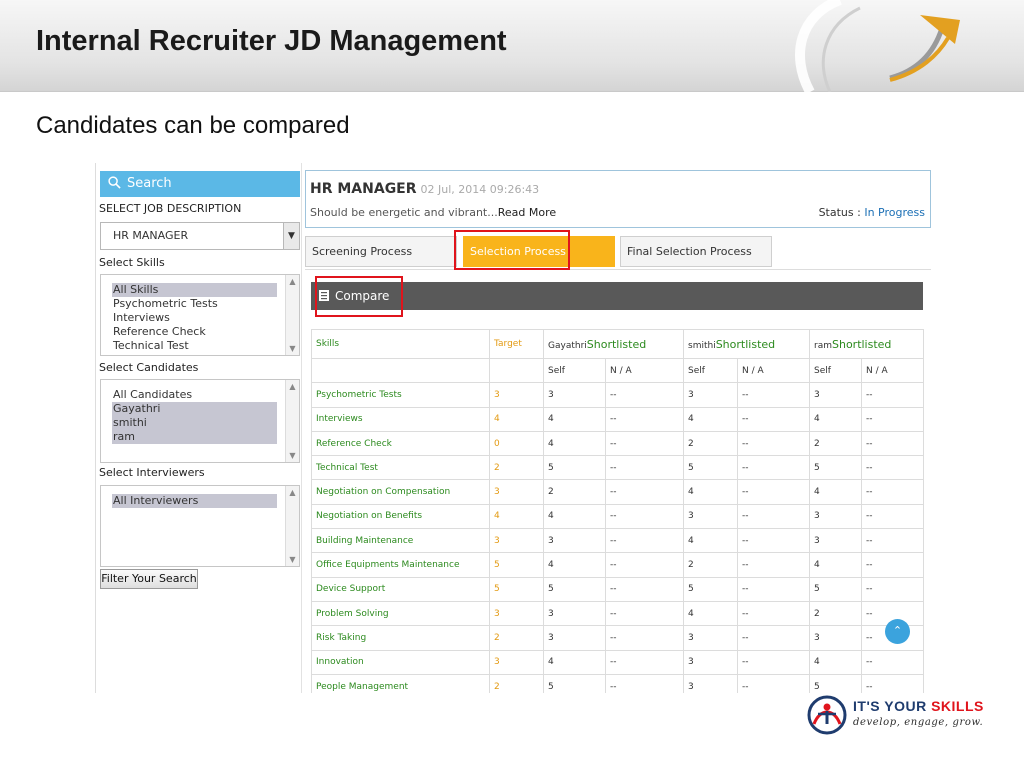 This screenshot has width=1024, height=768. I want to click on tab-final-selection-process: Final Selection Process, so click(696, 251).